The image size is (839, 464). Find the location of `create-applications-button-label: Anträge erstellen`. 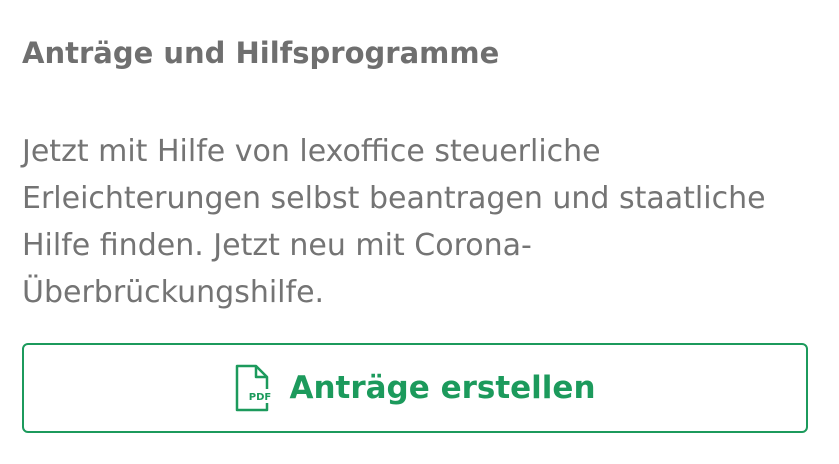

create-applications-button-label: Anträge erstellen is located at coordinates (442, 388).